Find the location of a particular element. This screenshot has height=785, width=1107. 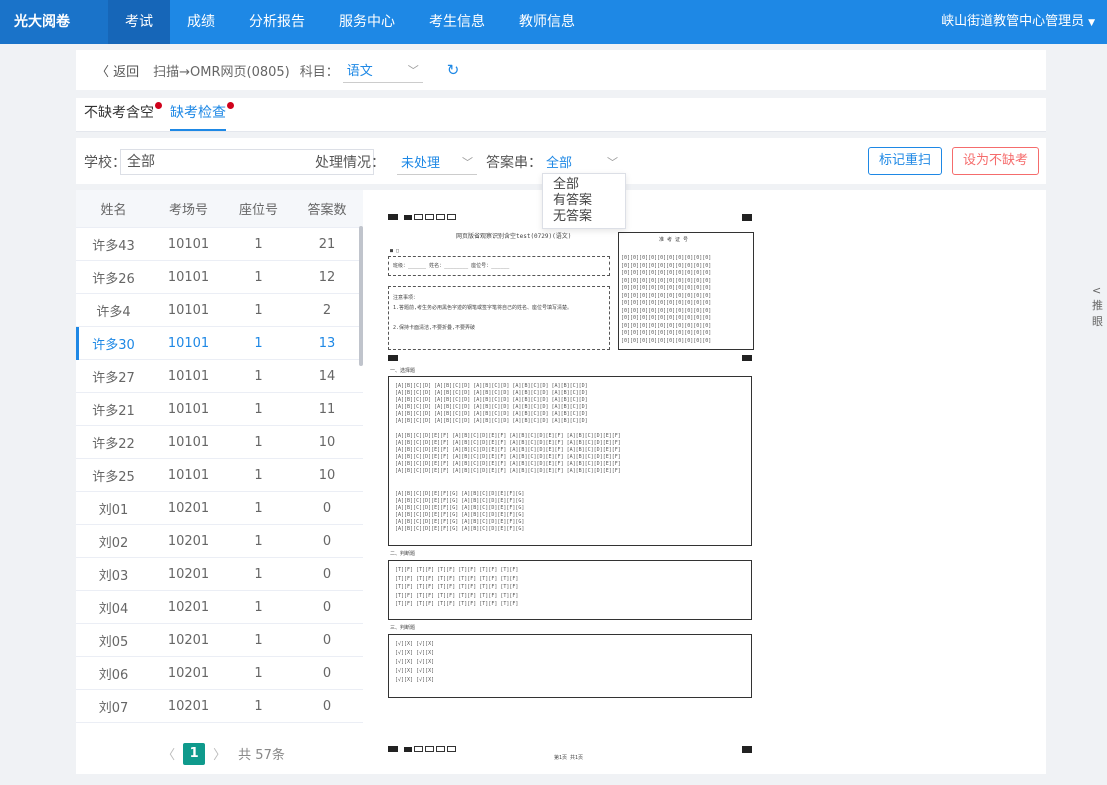

user-menu: 峡山街道教管中心管理员 ▼ is located at coordinates (1018, 22).